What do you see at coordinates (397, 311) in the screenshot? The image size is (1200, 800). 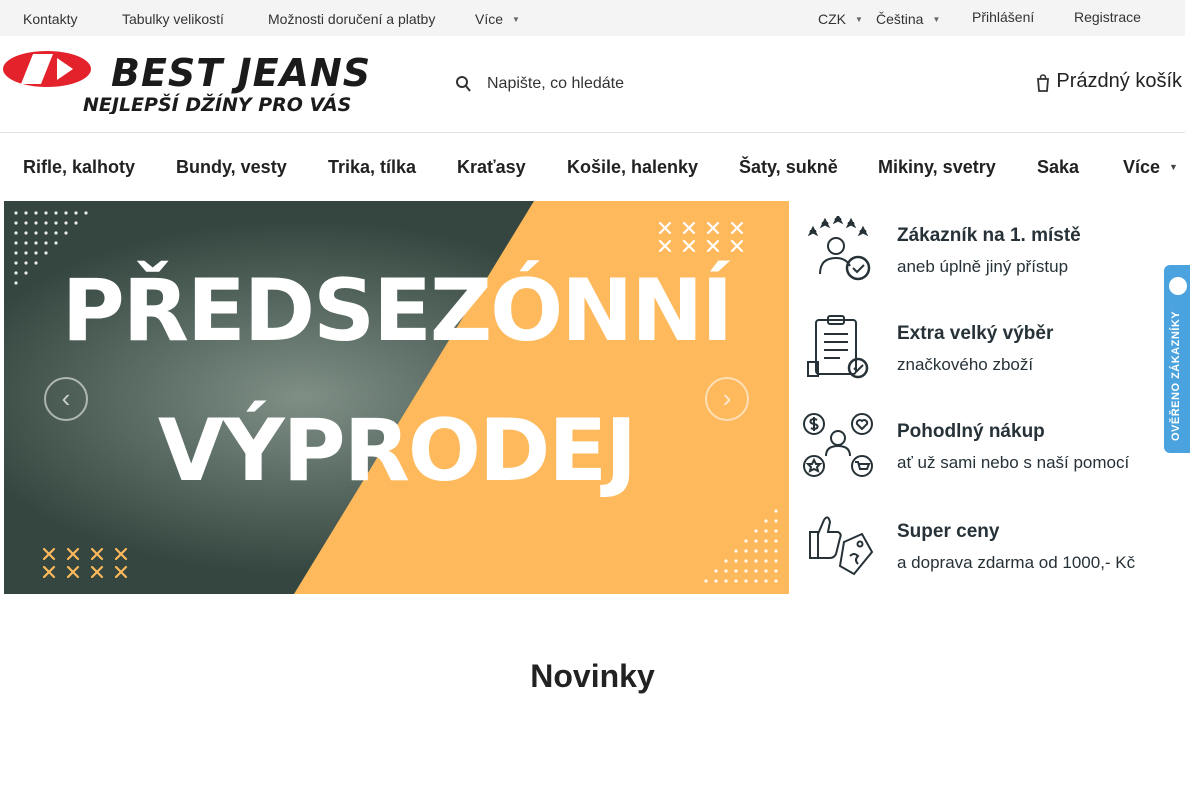 I see `banner-headline-line1: PŘEDSEZÓNNÍ` at bounding box center [397, 311].